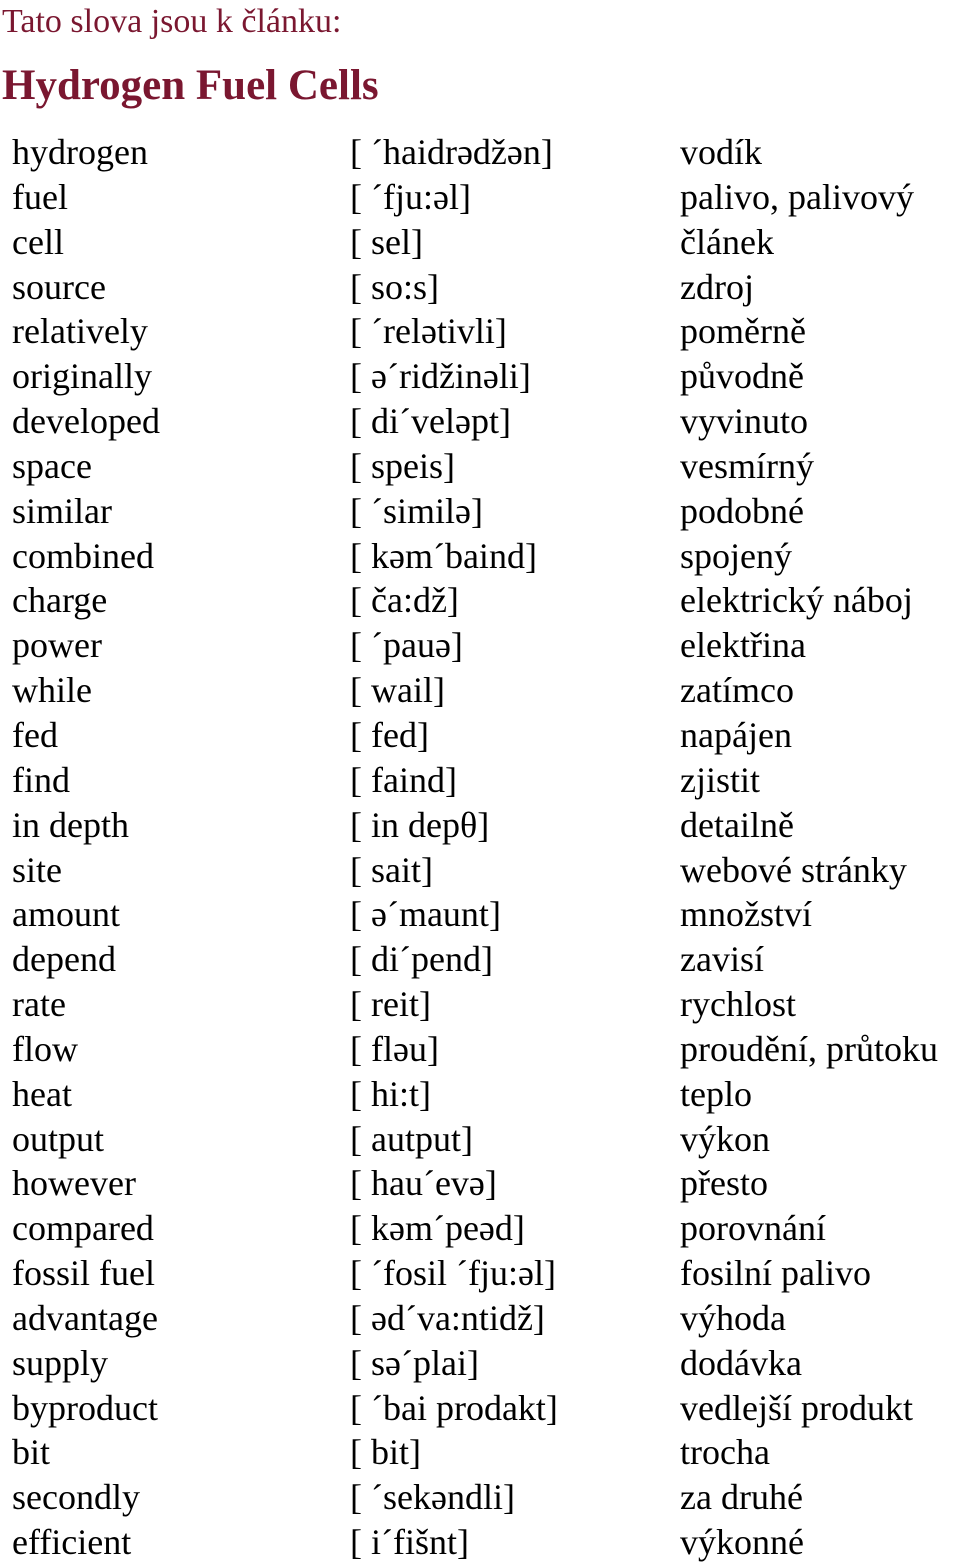  I want to click on phonetic-transcription: [ ´fosil ´fju:əl], so click(453, 1273).